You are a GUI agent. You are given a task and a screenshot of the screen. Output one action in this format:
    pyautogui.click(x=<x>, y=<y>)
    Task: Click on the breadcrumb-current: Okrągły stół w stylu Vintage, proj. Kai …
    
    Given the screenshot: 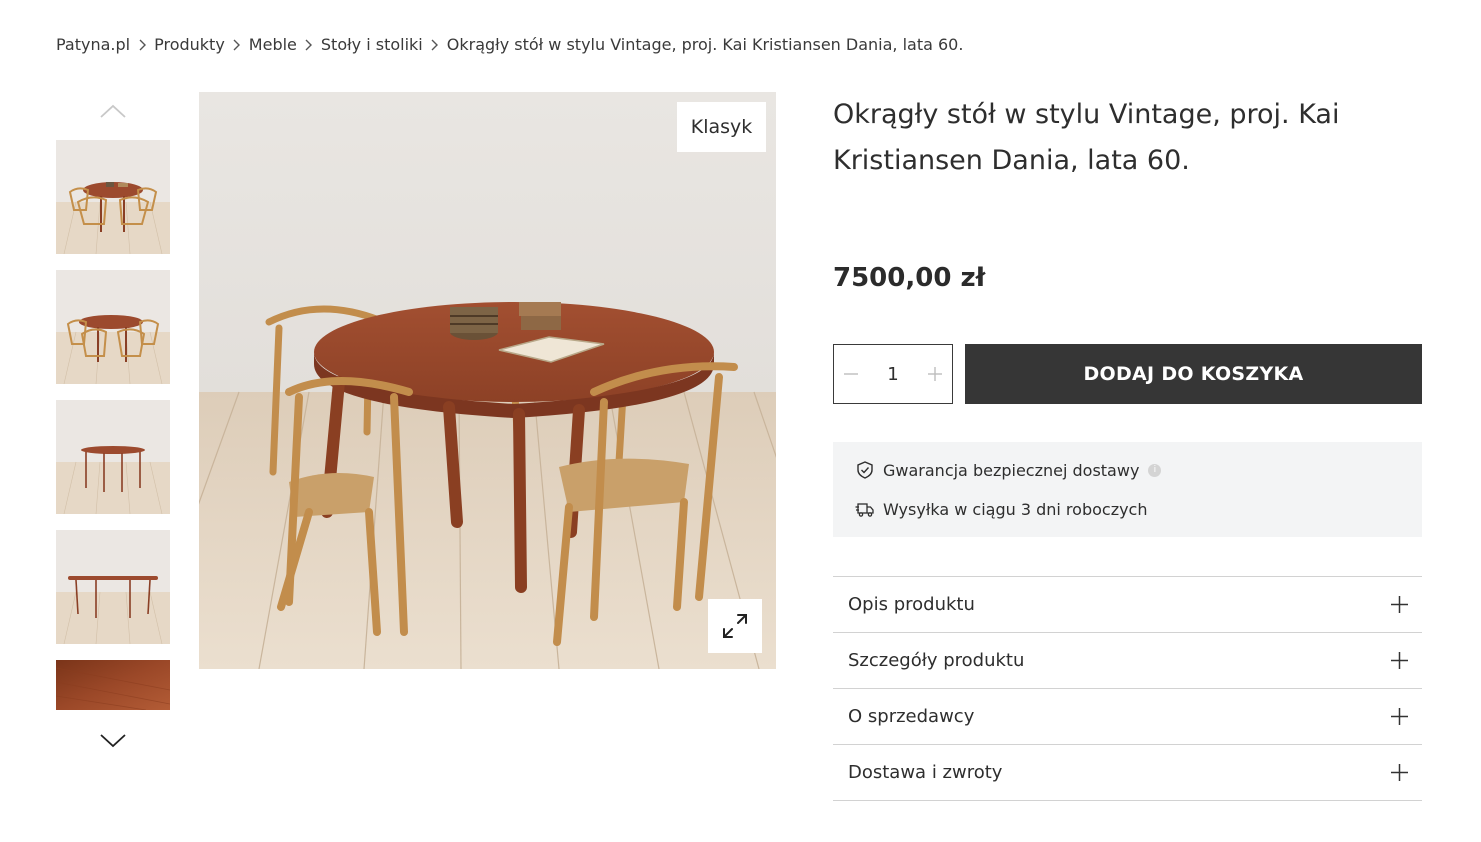 What is the action you would take?
    pyautogui.click(x=705, y=44)
    